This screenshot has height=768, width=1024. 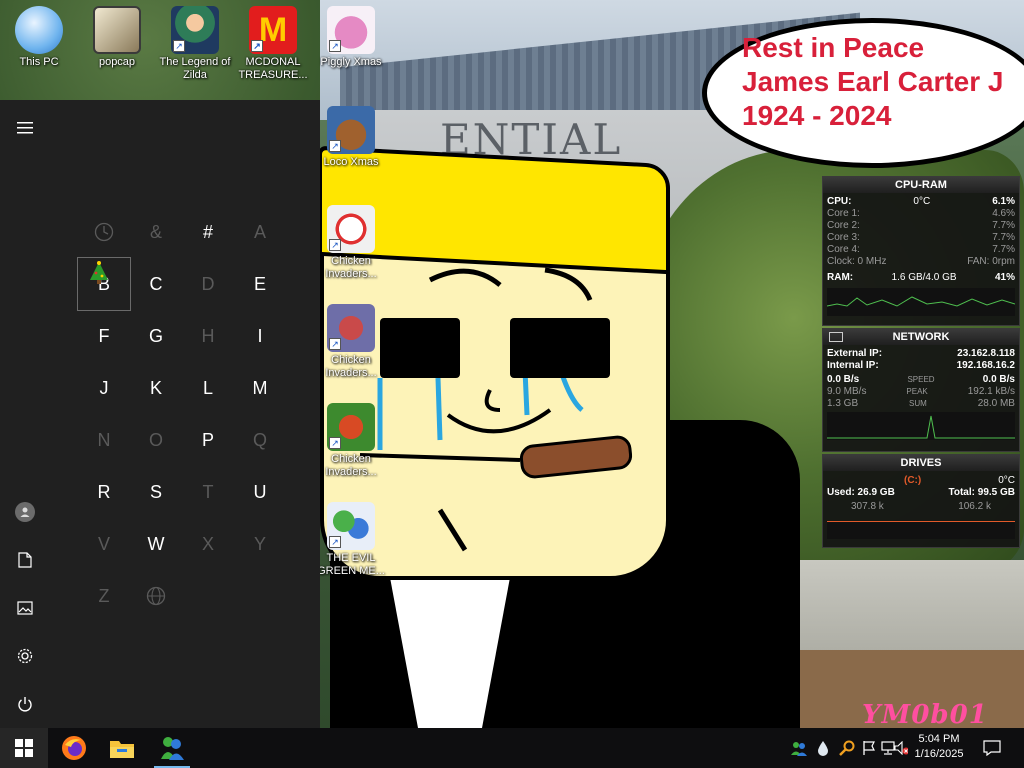 I want to click on jump-letter-label: V, so click(x=103, y=543).